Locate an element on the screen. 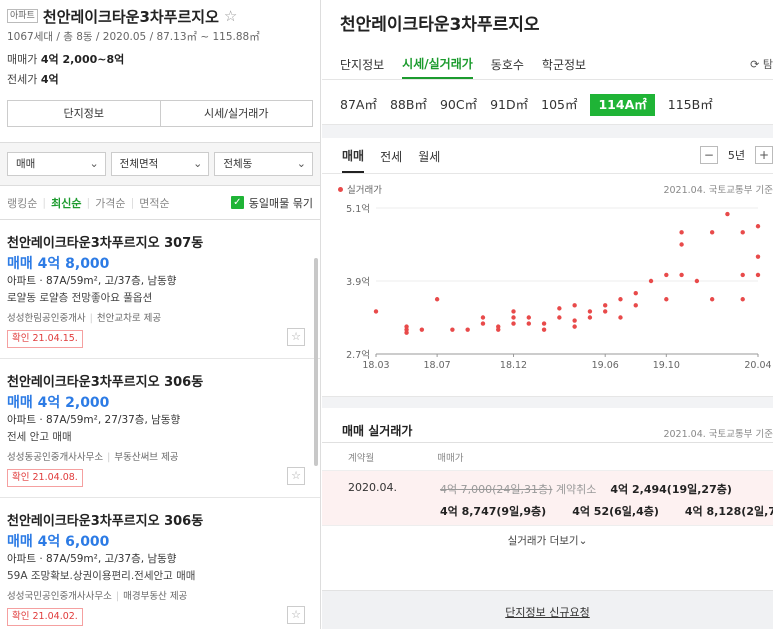 The width and height of the screenshot is (773, 629). listing-desc: 로얄동 로얄층 전망좋아요 풀옵션 is located at coordinates (80, 298).